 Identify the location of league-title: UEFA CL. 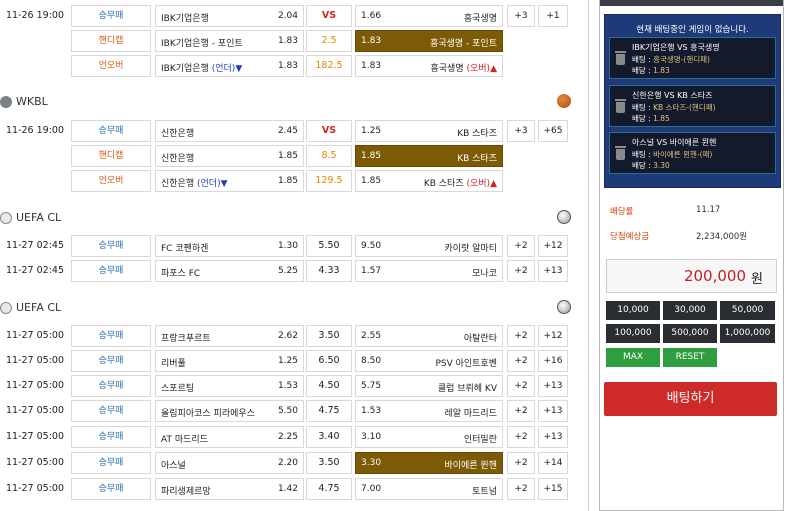
(39, 217).